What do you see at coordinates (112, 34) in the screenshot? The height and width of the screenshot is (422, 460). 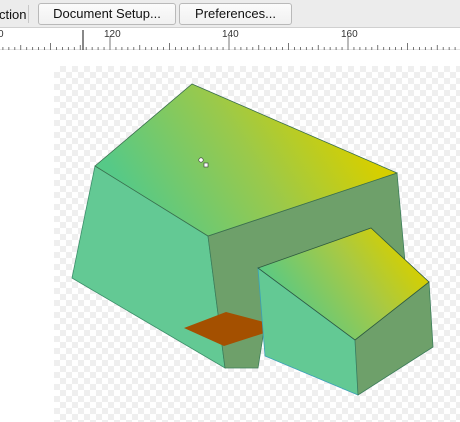 I see `ruler-label-120: 120` at bounding box center [112, 34].